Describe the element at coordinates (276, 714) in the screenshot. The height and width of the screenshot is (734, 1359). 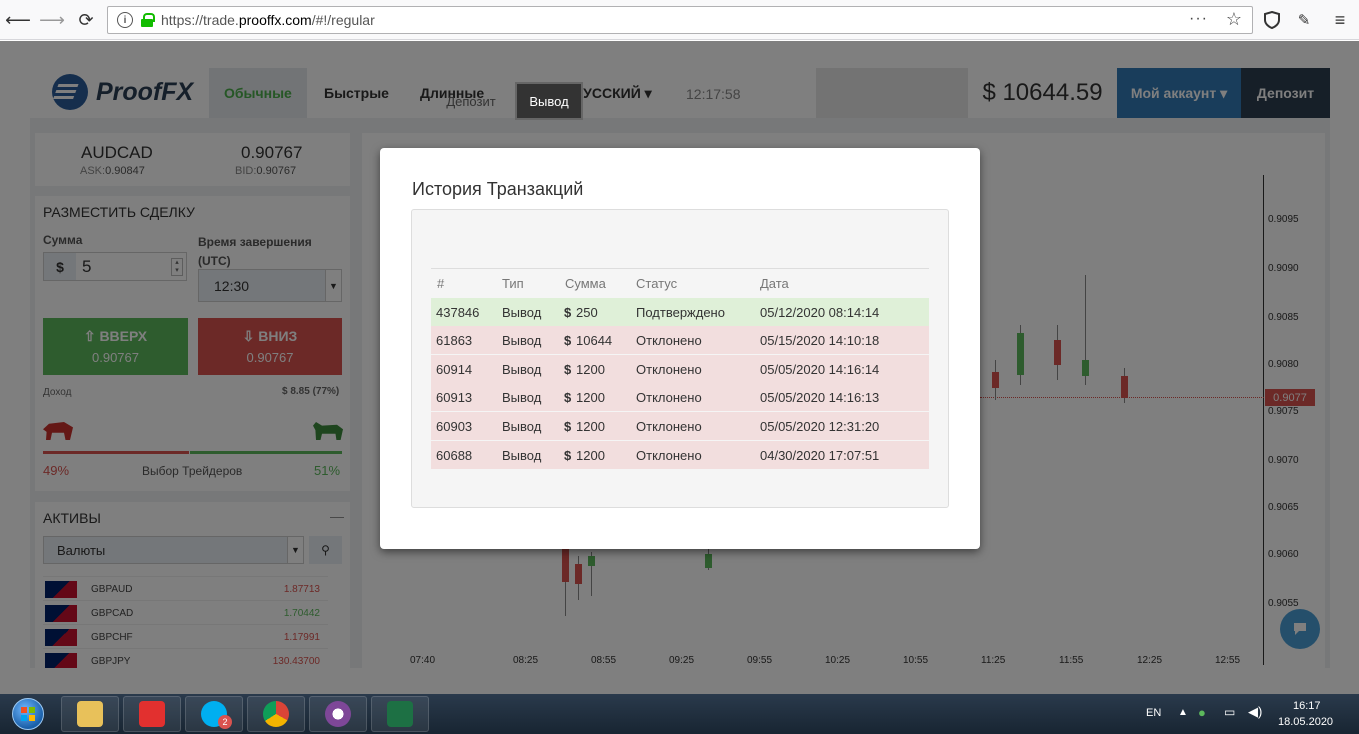
I see `chrome-icon` at that location.